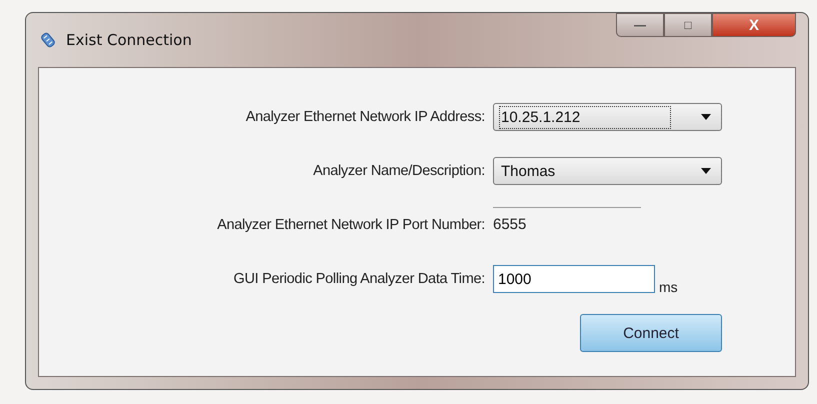  I want to click on connect-button: Connect, so click(651, 333).